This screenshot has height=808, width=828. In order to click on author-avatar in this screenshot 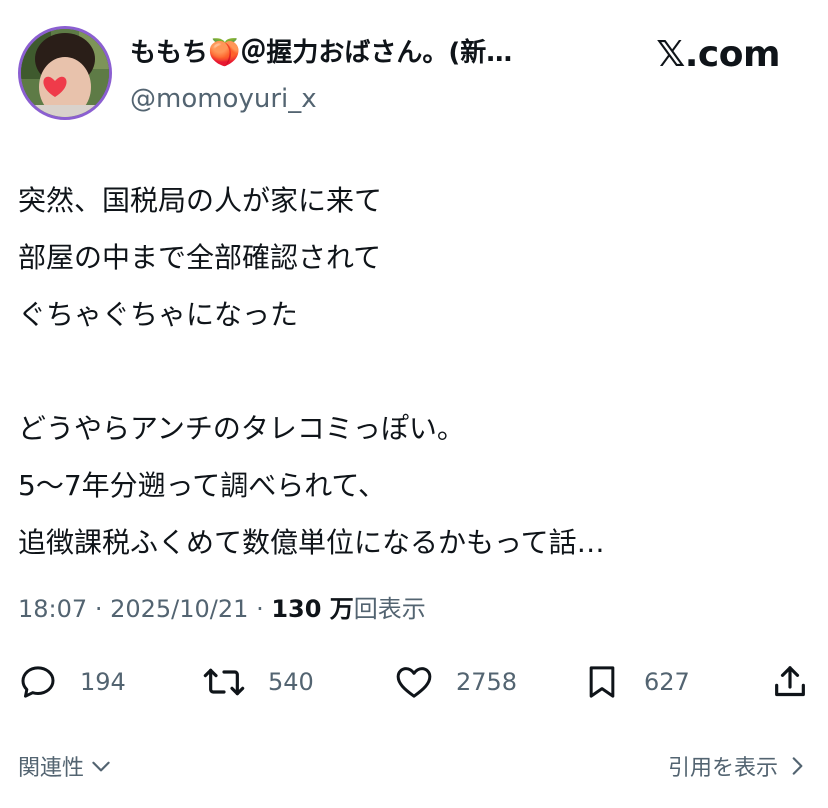, I will do `click(65, 73)`.